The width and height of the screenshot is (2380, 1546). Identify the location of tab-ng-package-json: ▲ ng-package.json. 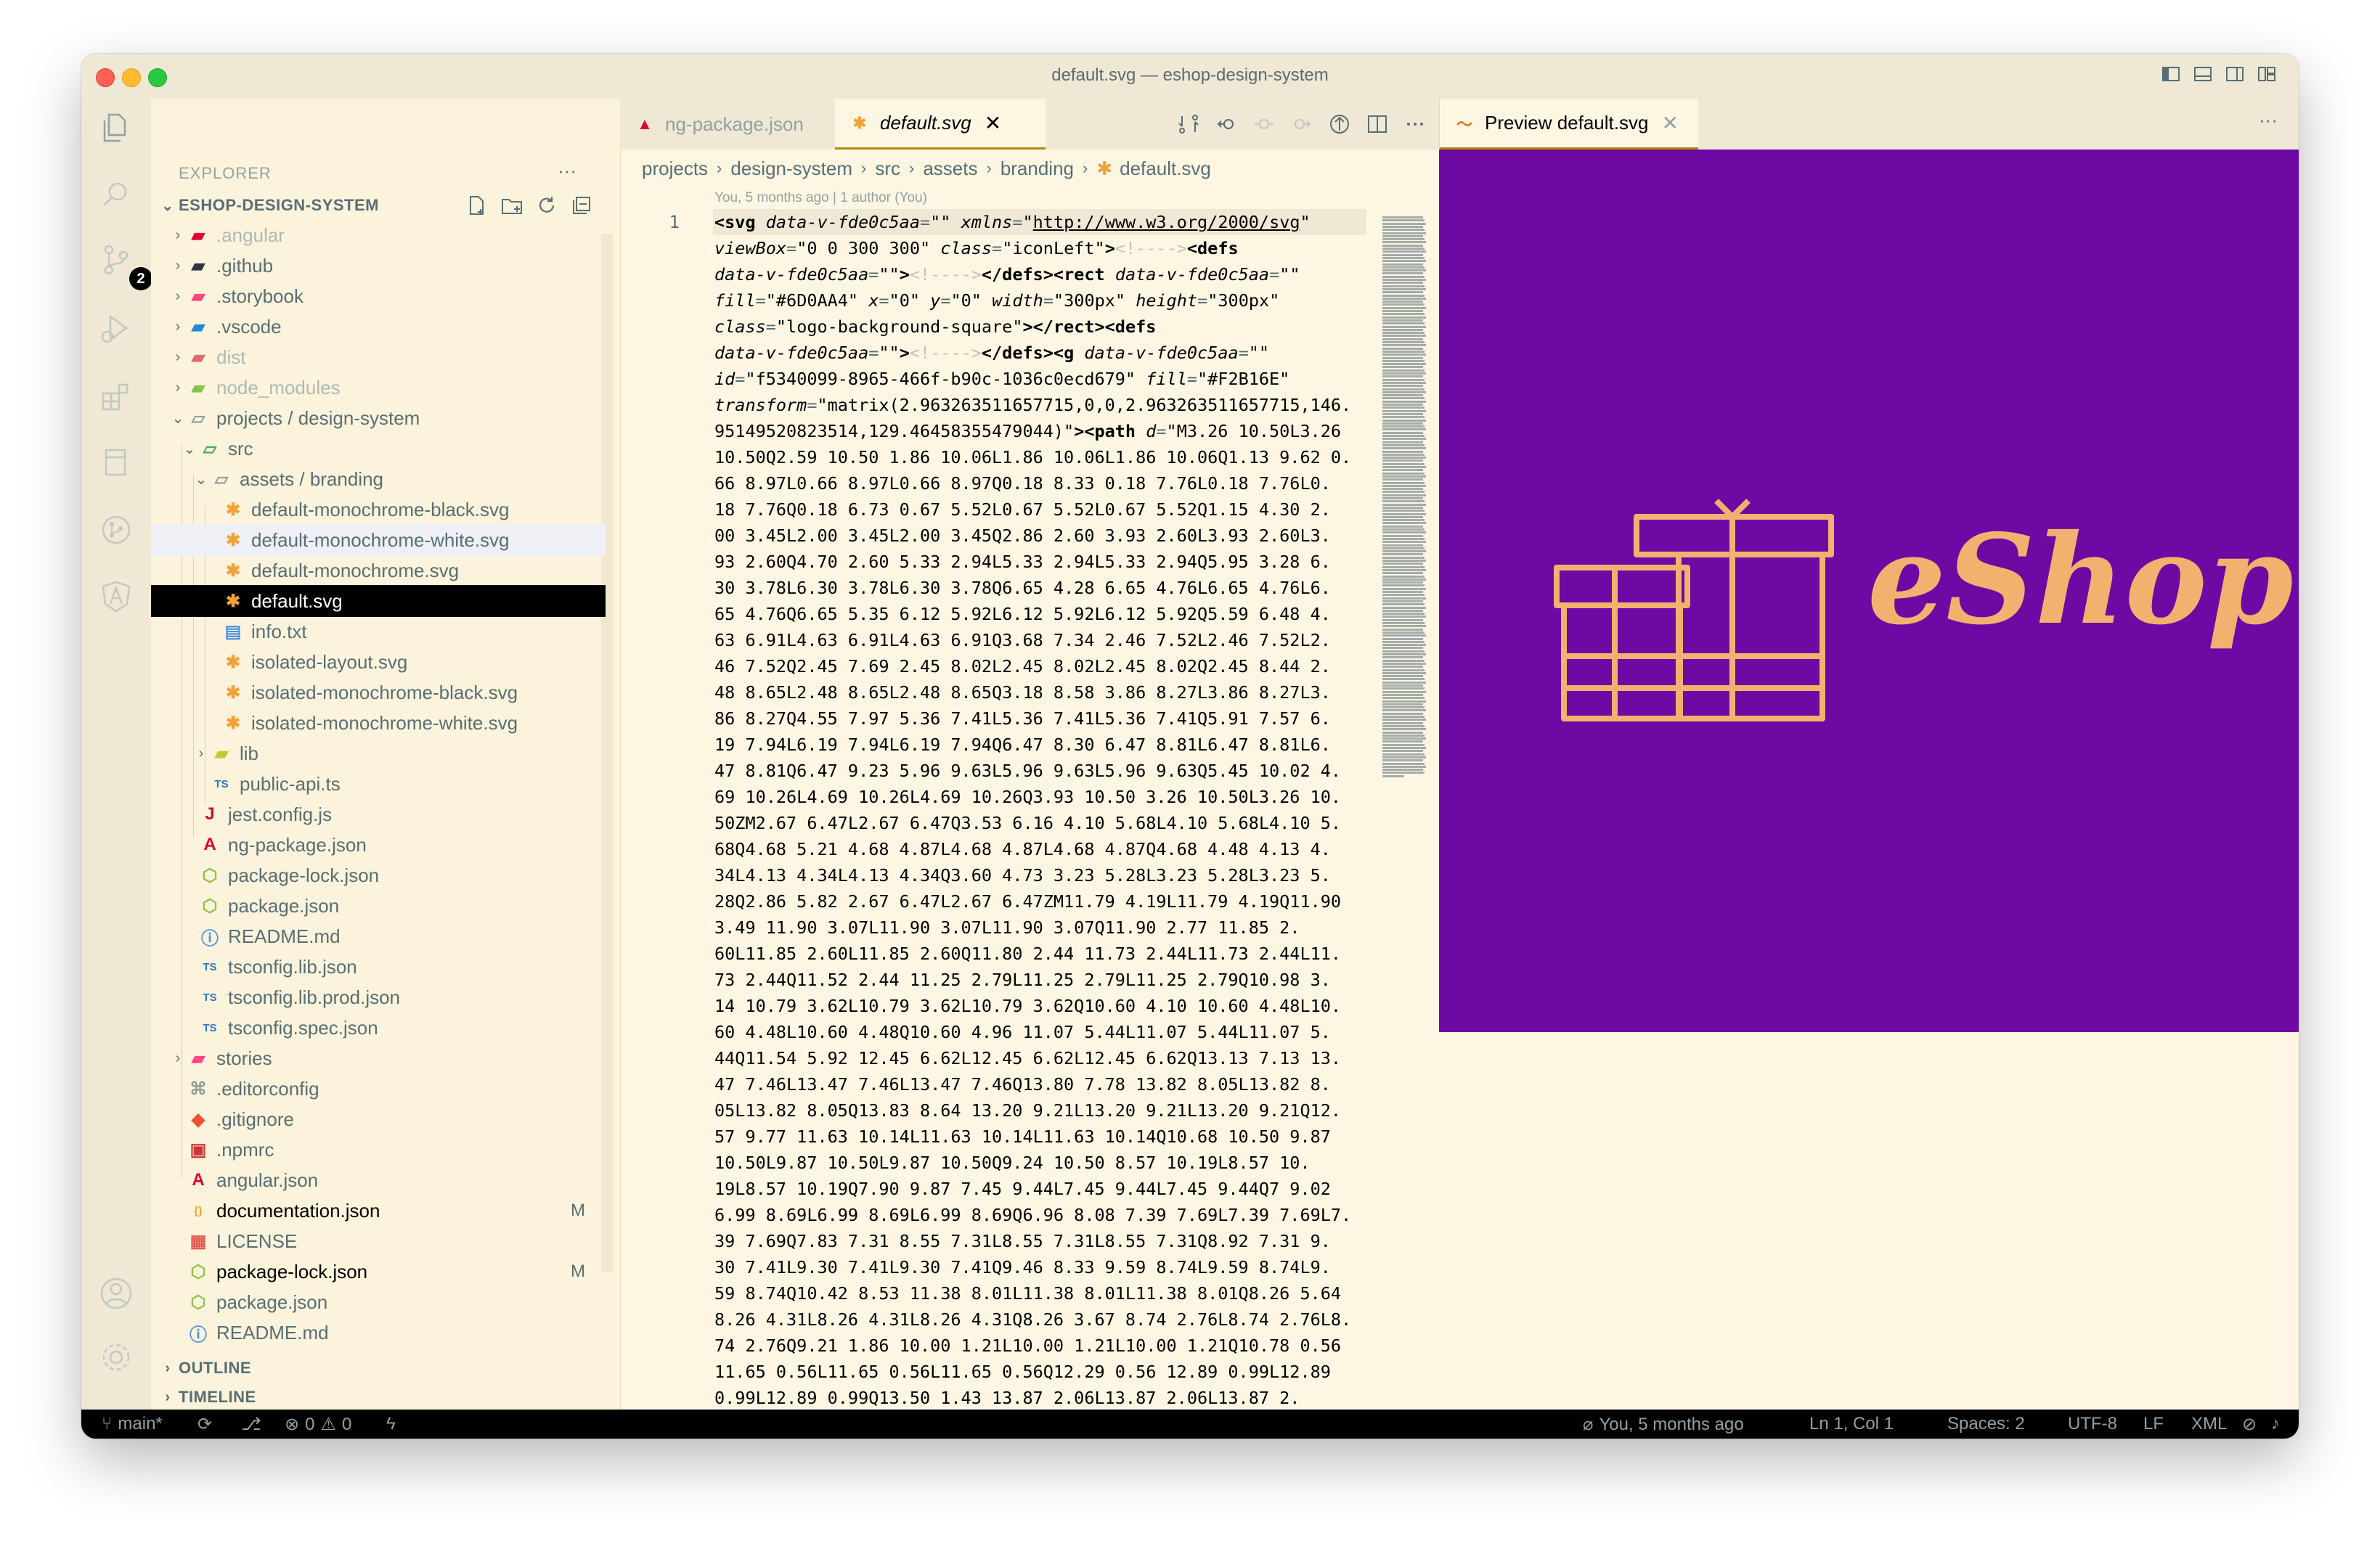
(735, 124).